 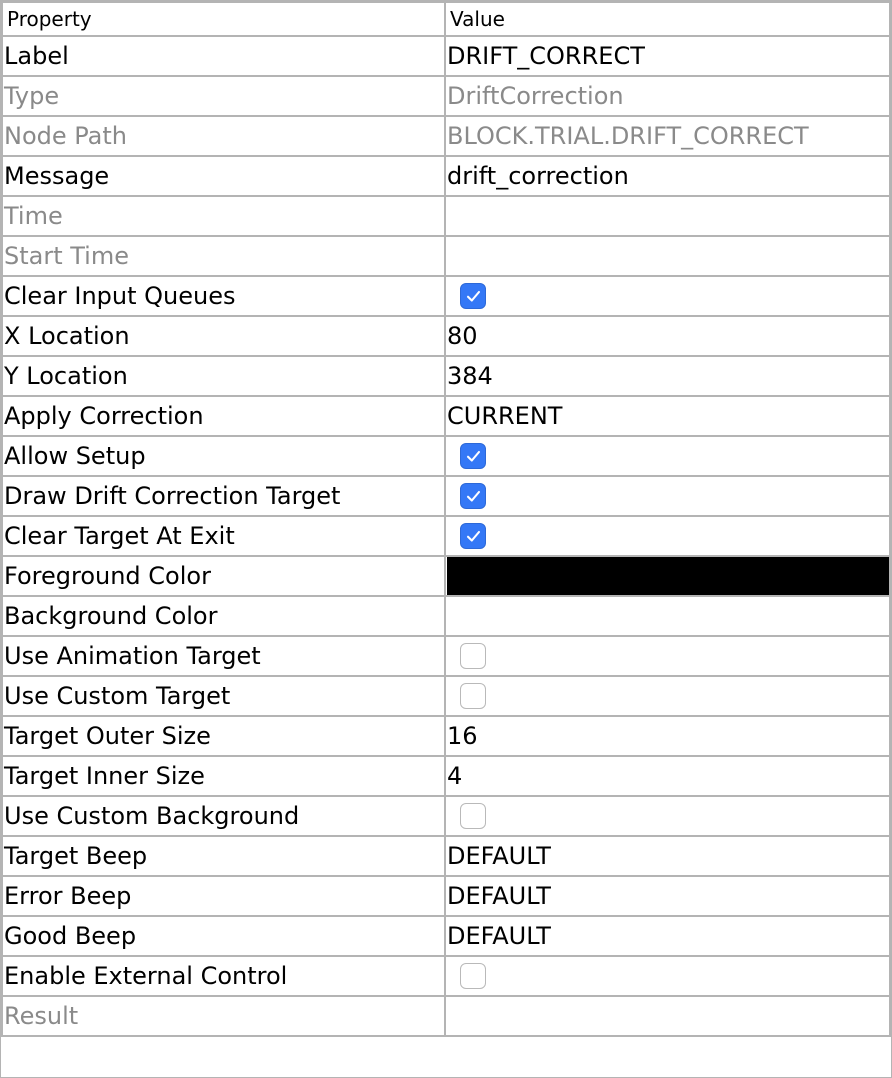 I want to click on column-header-property: Property, so click(x=223, y=19).